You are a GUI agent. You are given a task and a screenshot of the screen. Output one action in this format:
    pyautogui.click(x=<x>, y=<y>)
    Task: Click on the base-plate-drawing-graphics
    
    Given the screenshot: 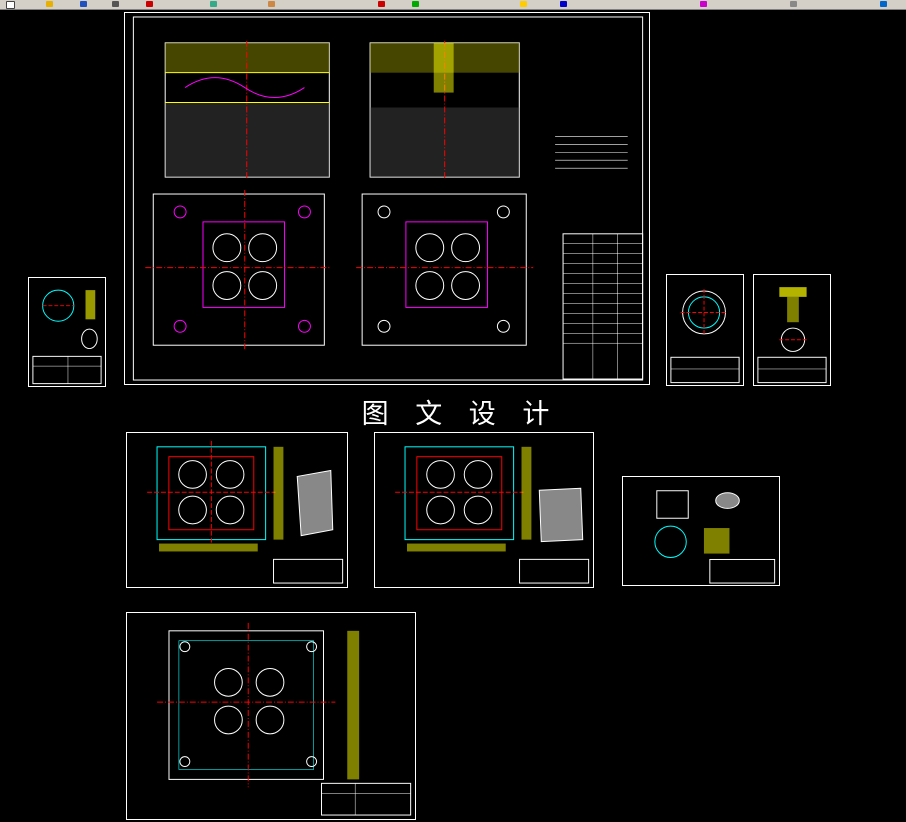 What is the action you would take?
    pyautogui.click(x=284, y=719)
    